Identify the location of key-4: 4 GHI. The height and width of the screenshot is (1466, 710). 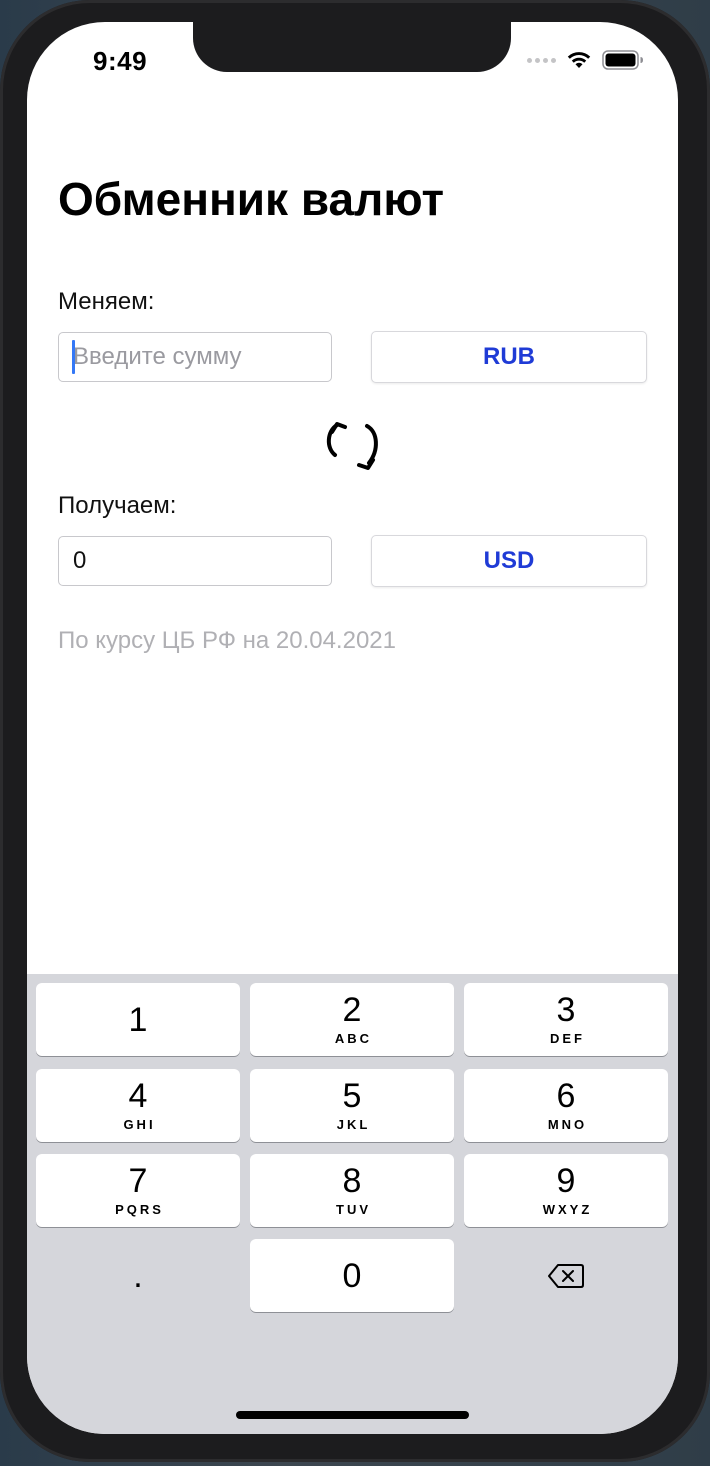
(138, 1105).